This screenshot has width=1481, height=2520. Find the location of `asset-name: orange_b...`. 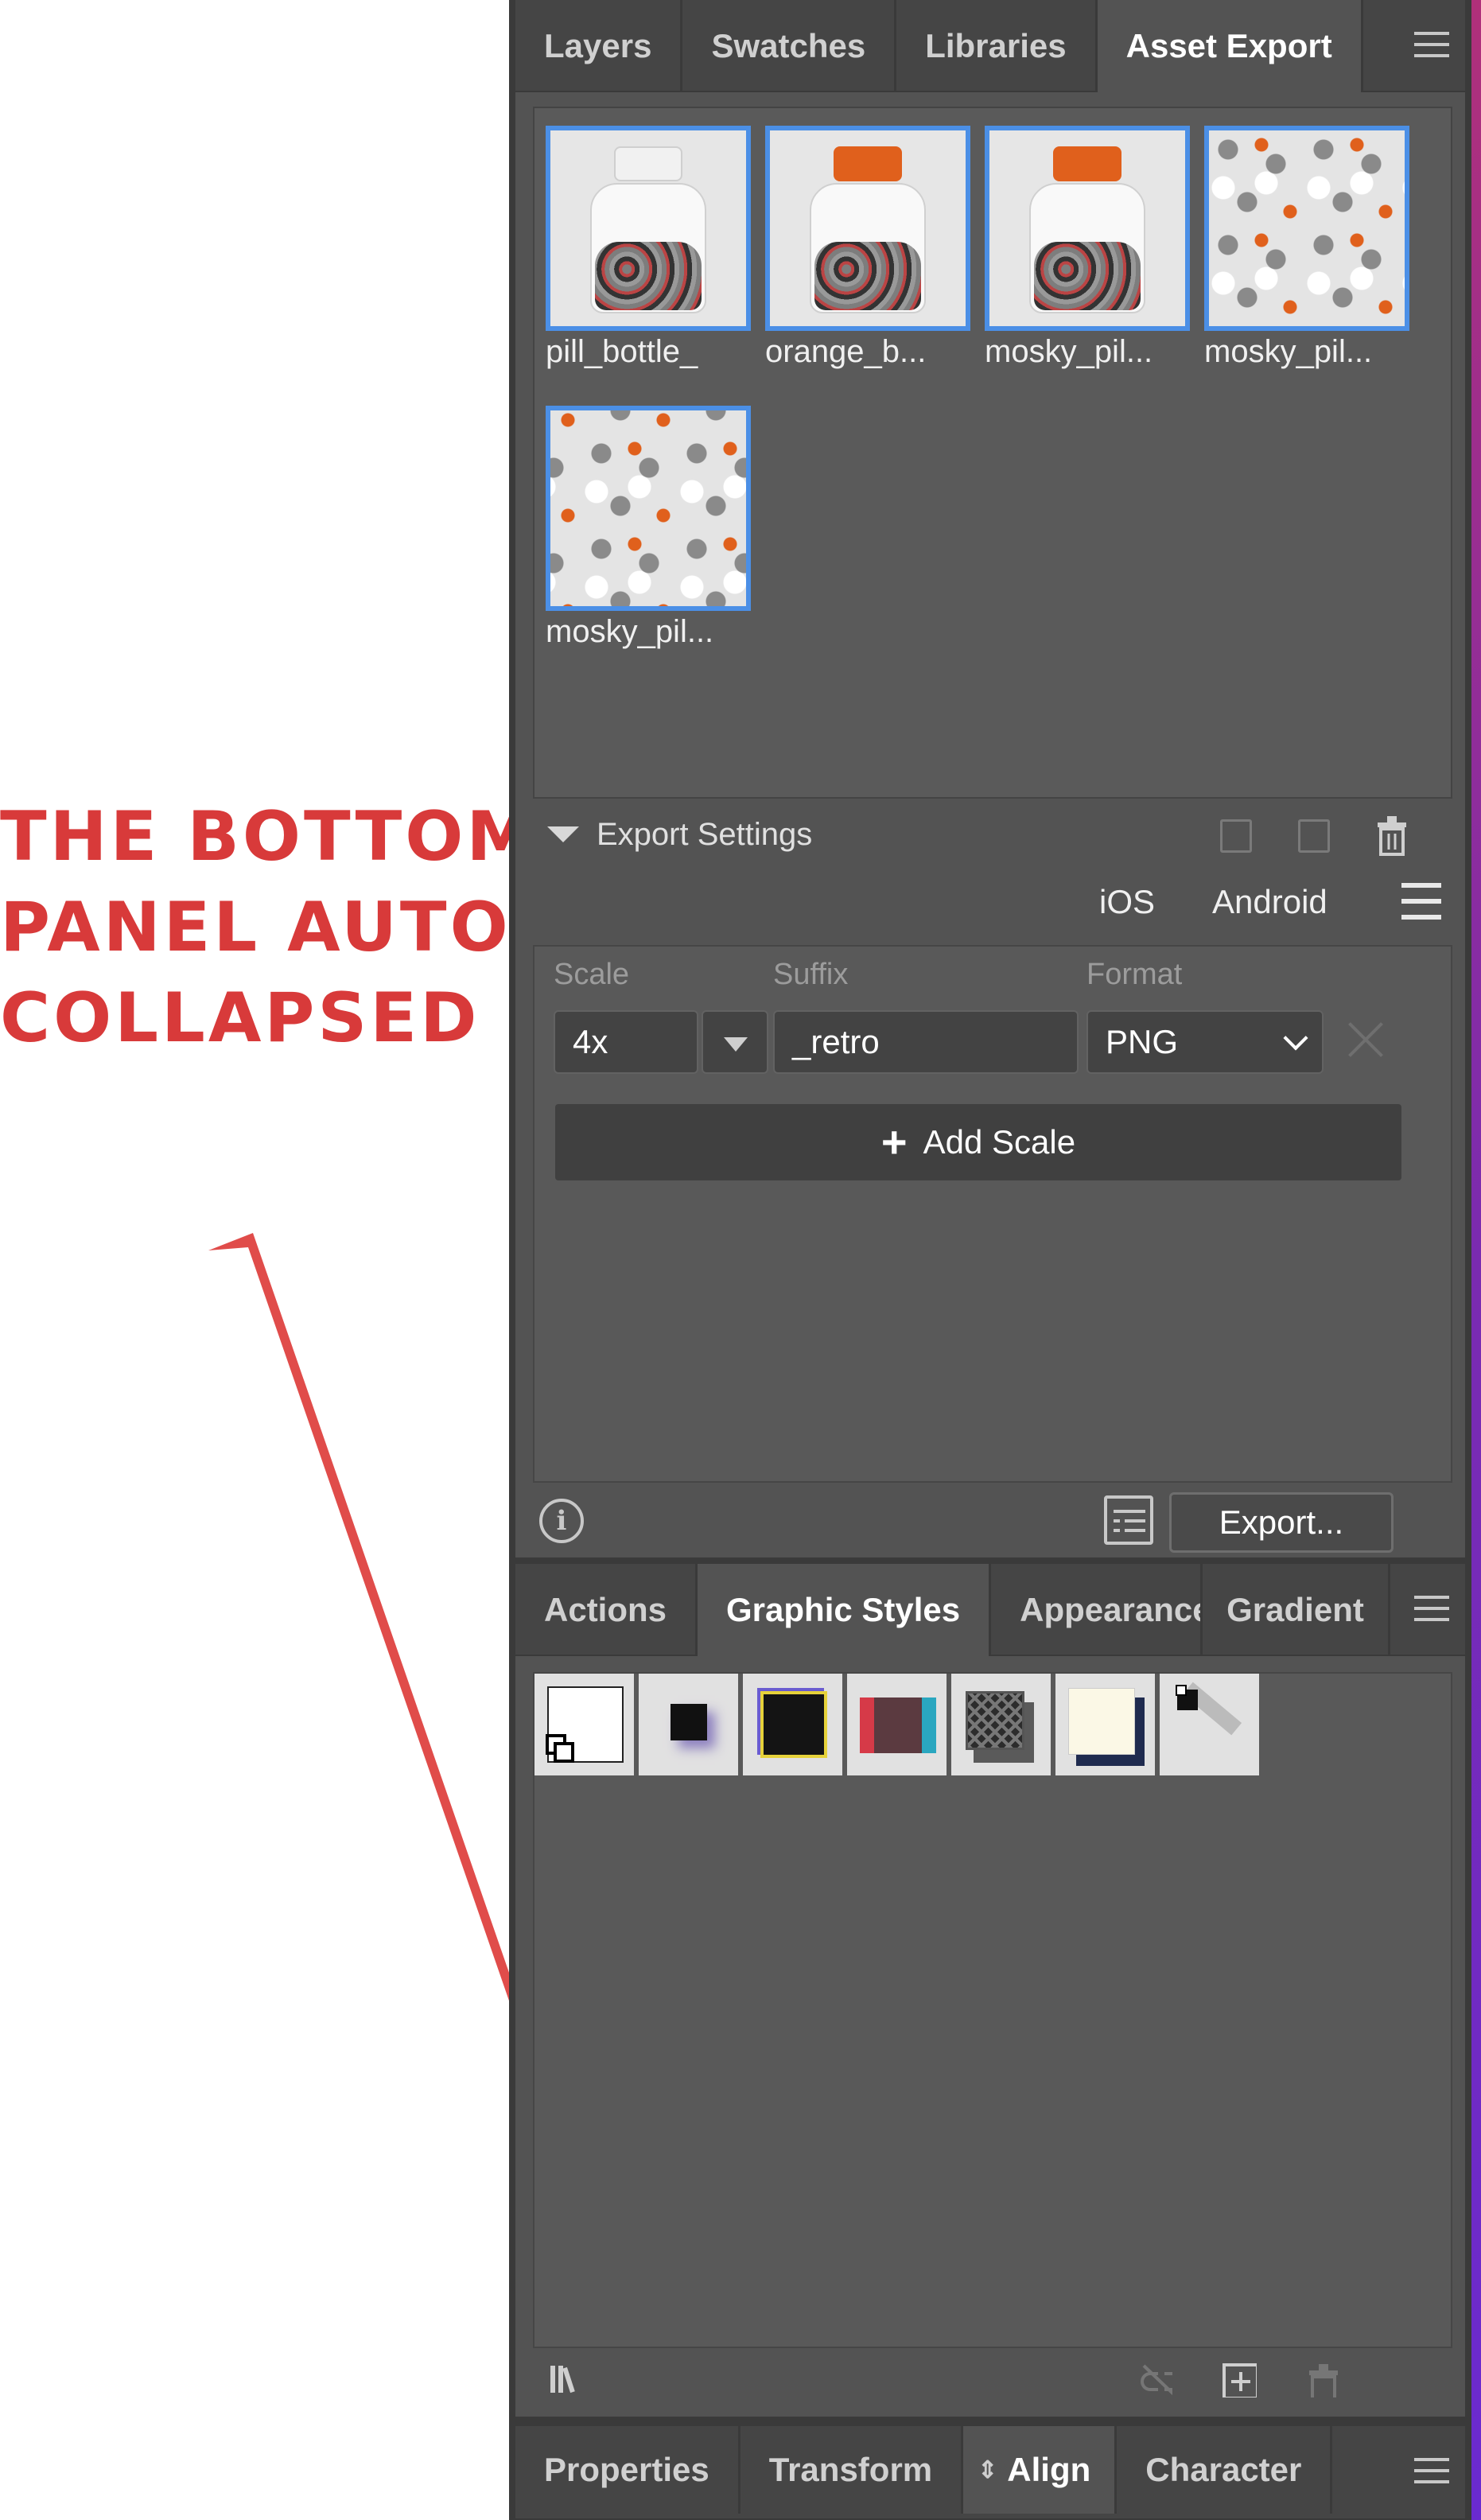

asset-name: orange_b... is located at coordinates (846, 351).